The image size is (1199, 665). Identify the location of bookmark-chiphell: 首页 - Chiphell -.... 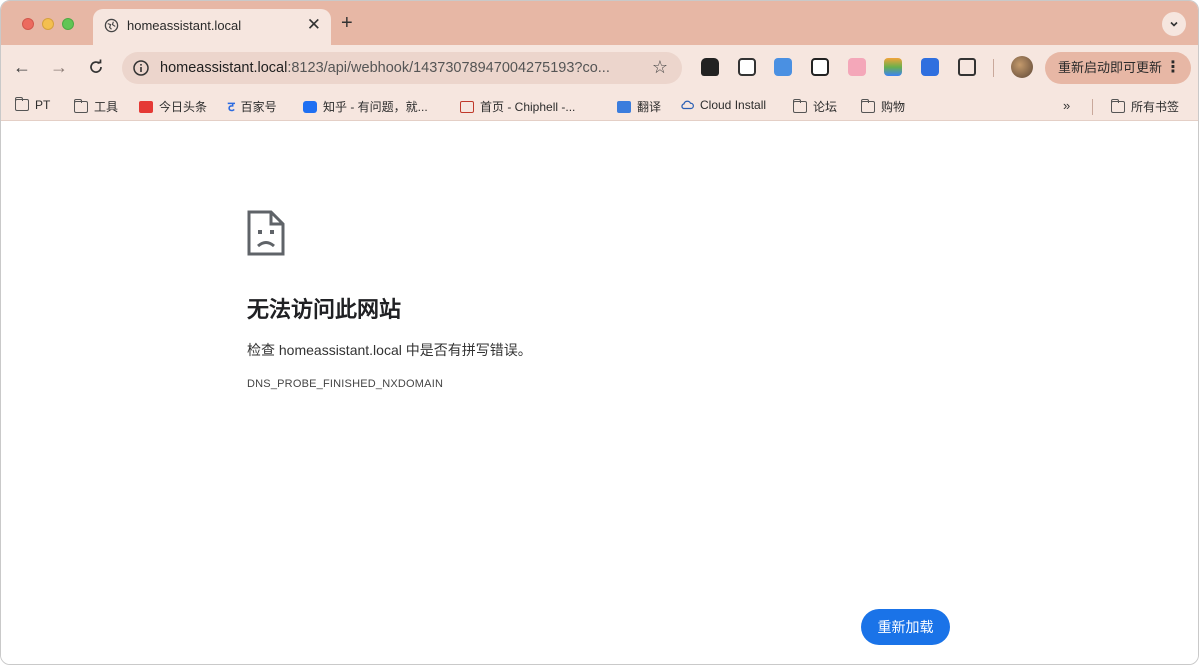
(517, 106).